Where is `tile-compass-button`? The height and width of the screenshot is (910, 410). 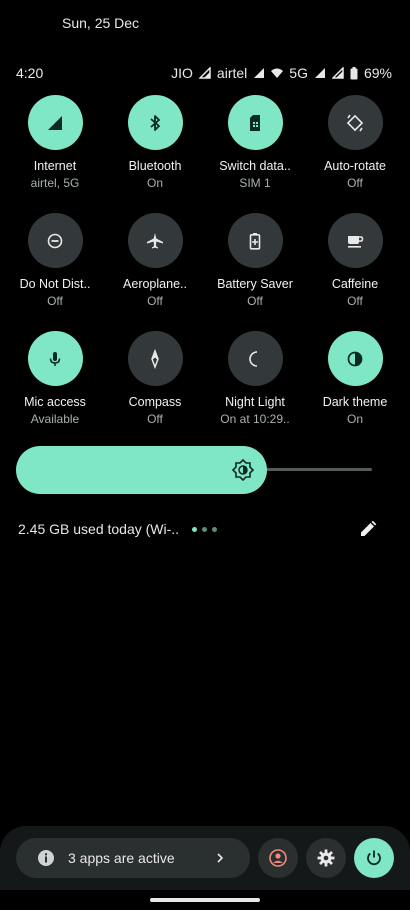
tile-compass-button is located at coordinates (155, 358).